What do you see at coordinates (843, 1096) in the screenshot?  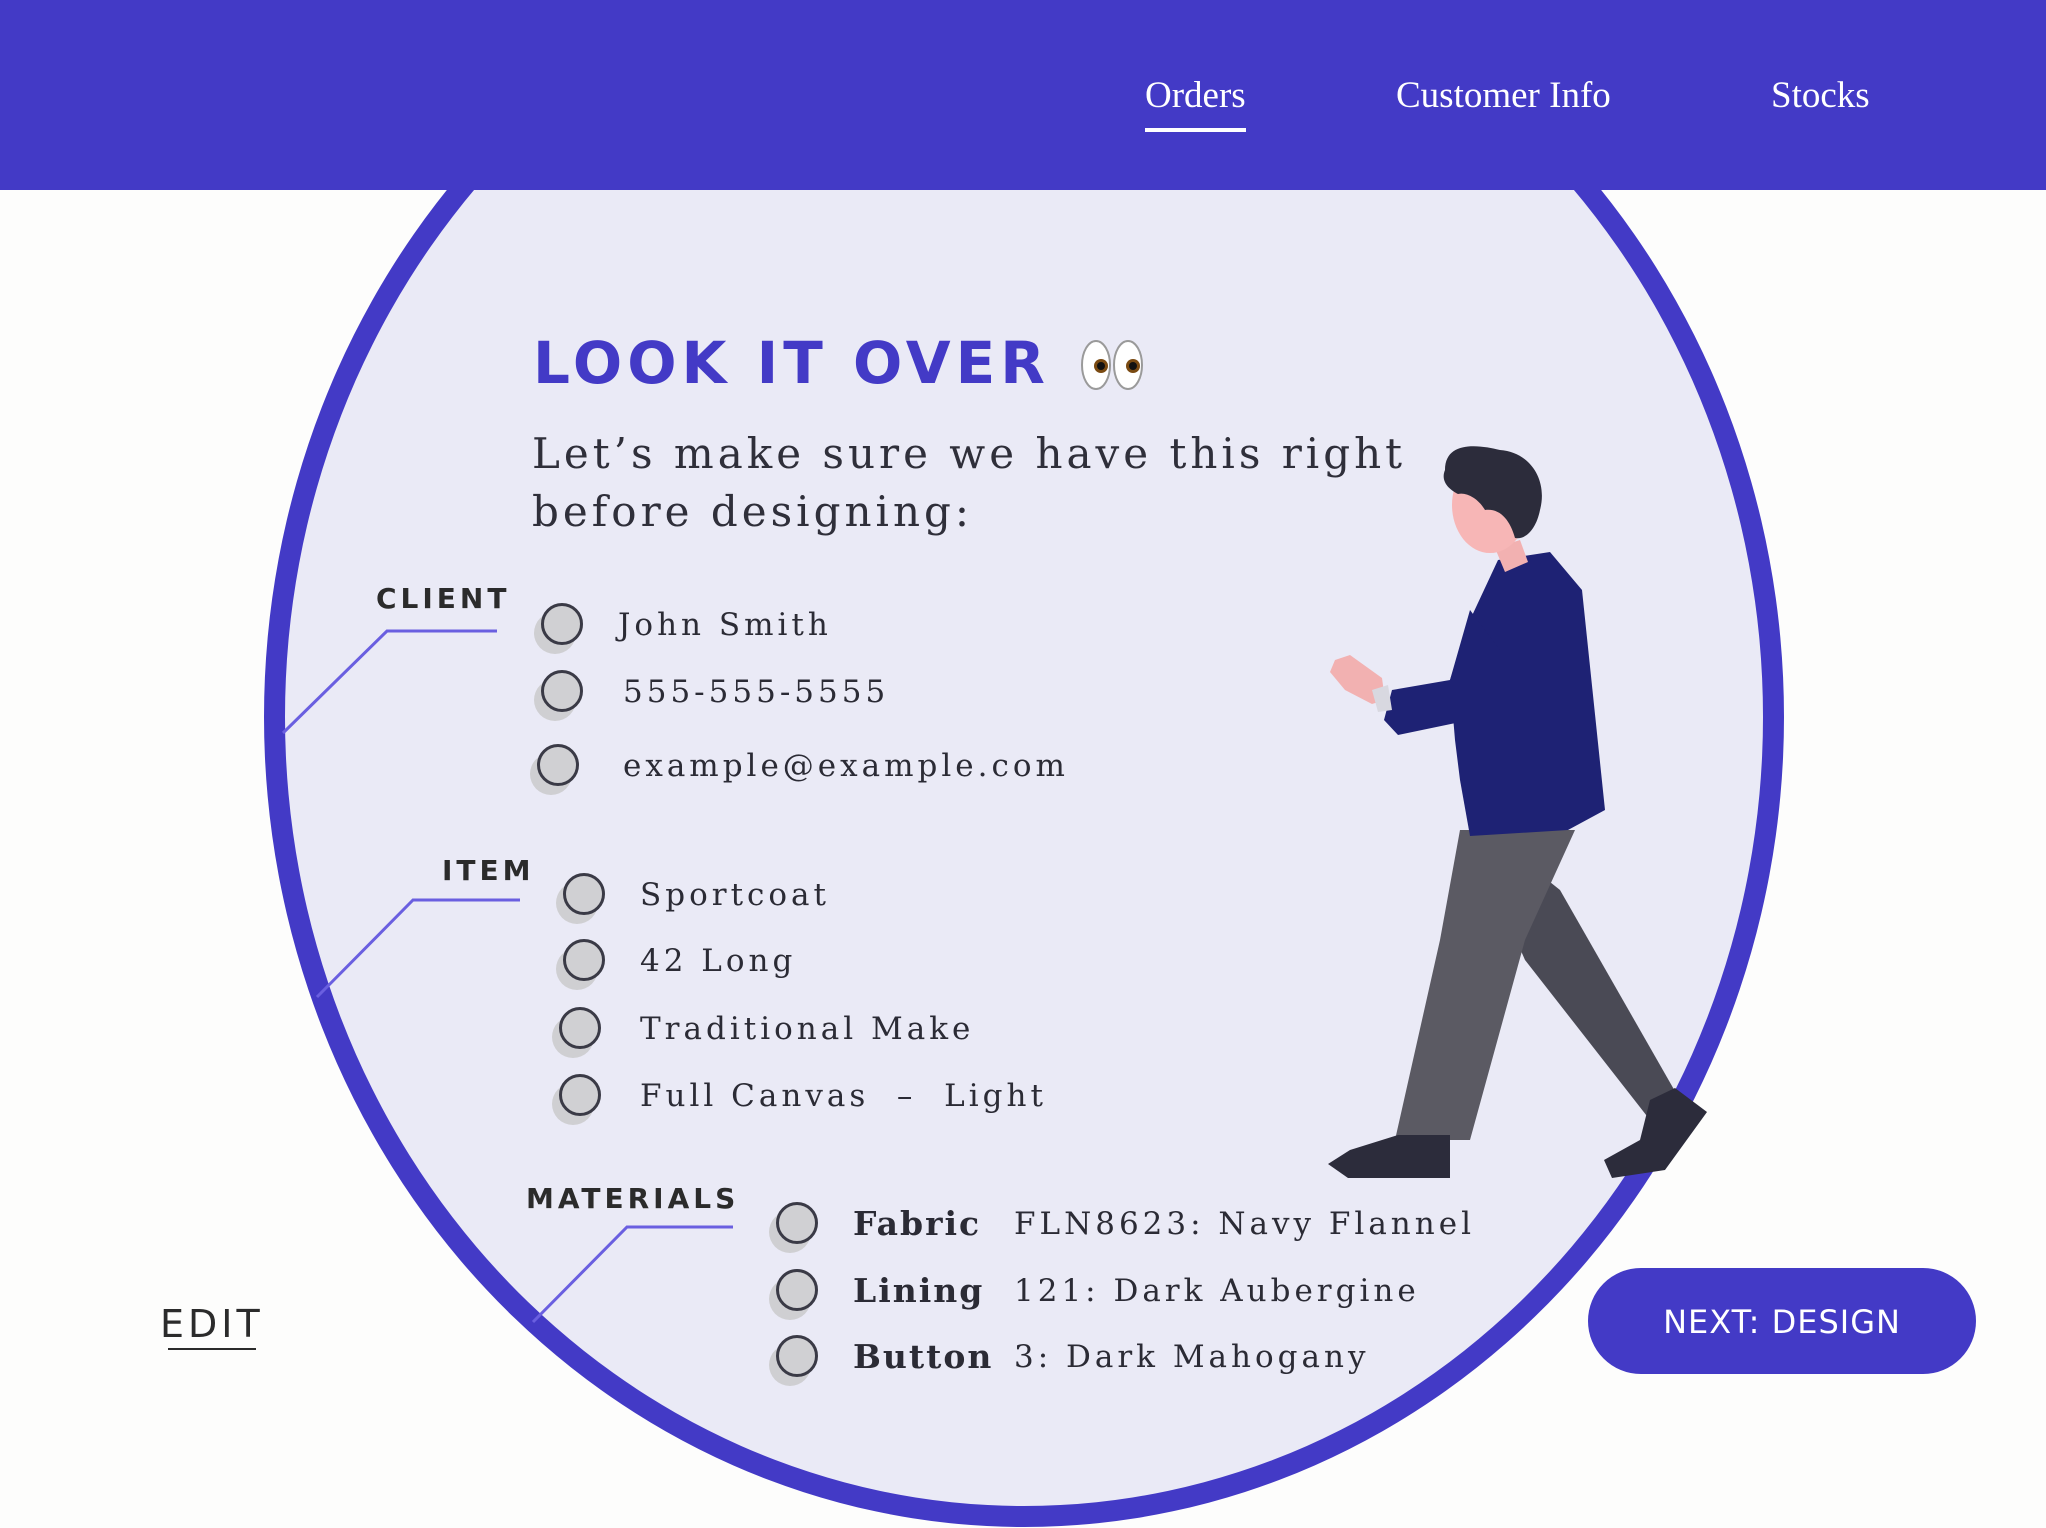 I see `item-canvas: Full Canvas – Light` at bounding box center [843, 1096].